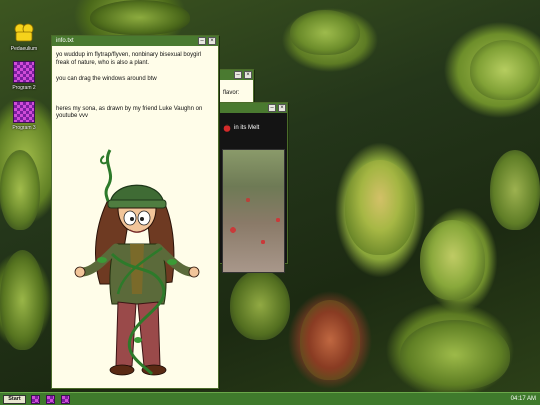 The image size is (540, 405). I want to click on start-button: Start, so click(14, 399).